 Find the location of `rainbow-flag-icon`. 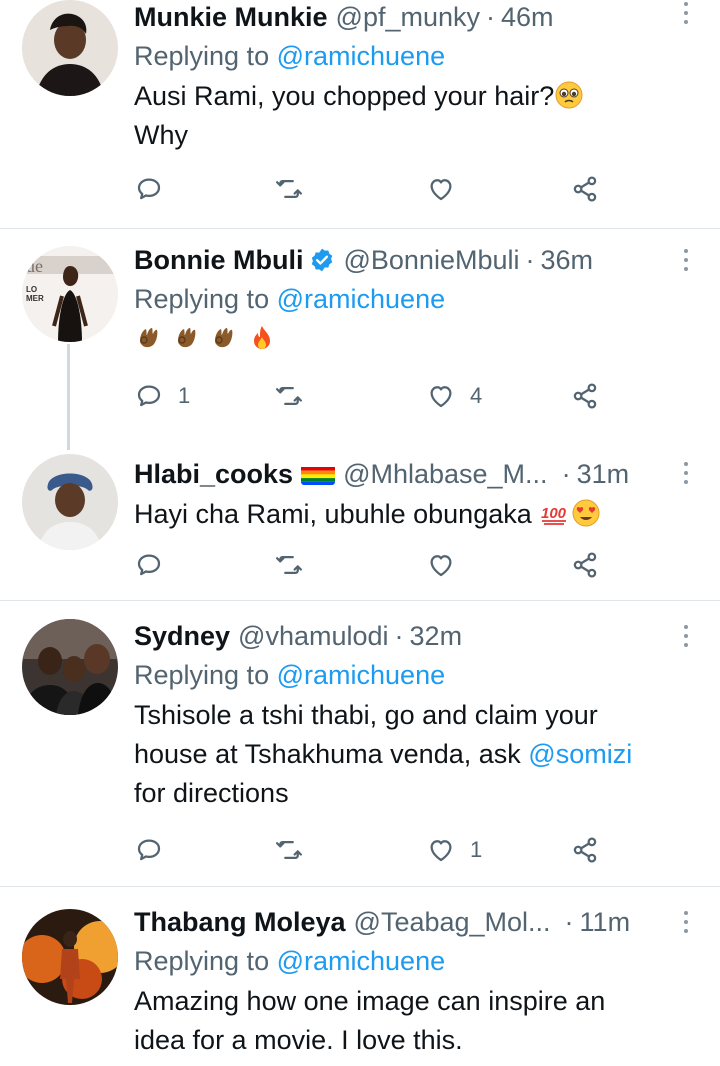

rainbow-flag-icon is located at coordinates (318, 474).